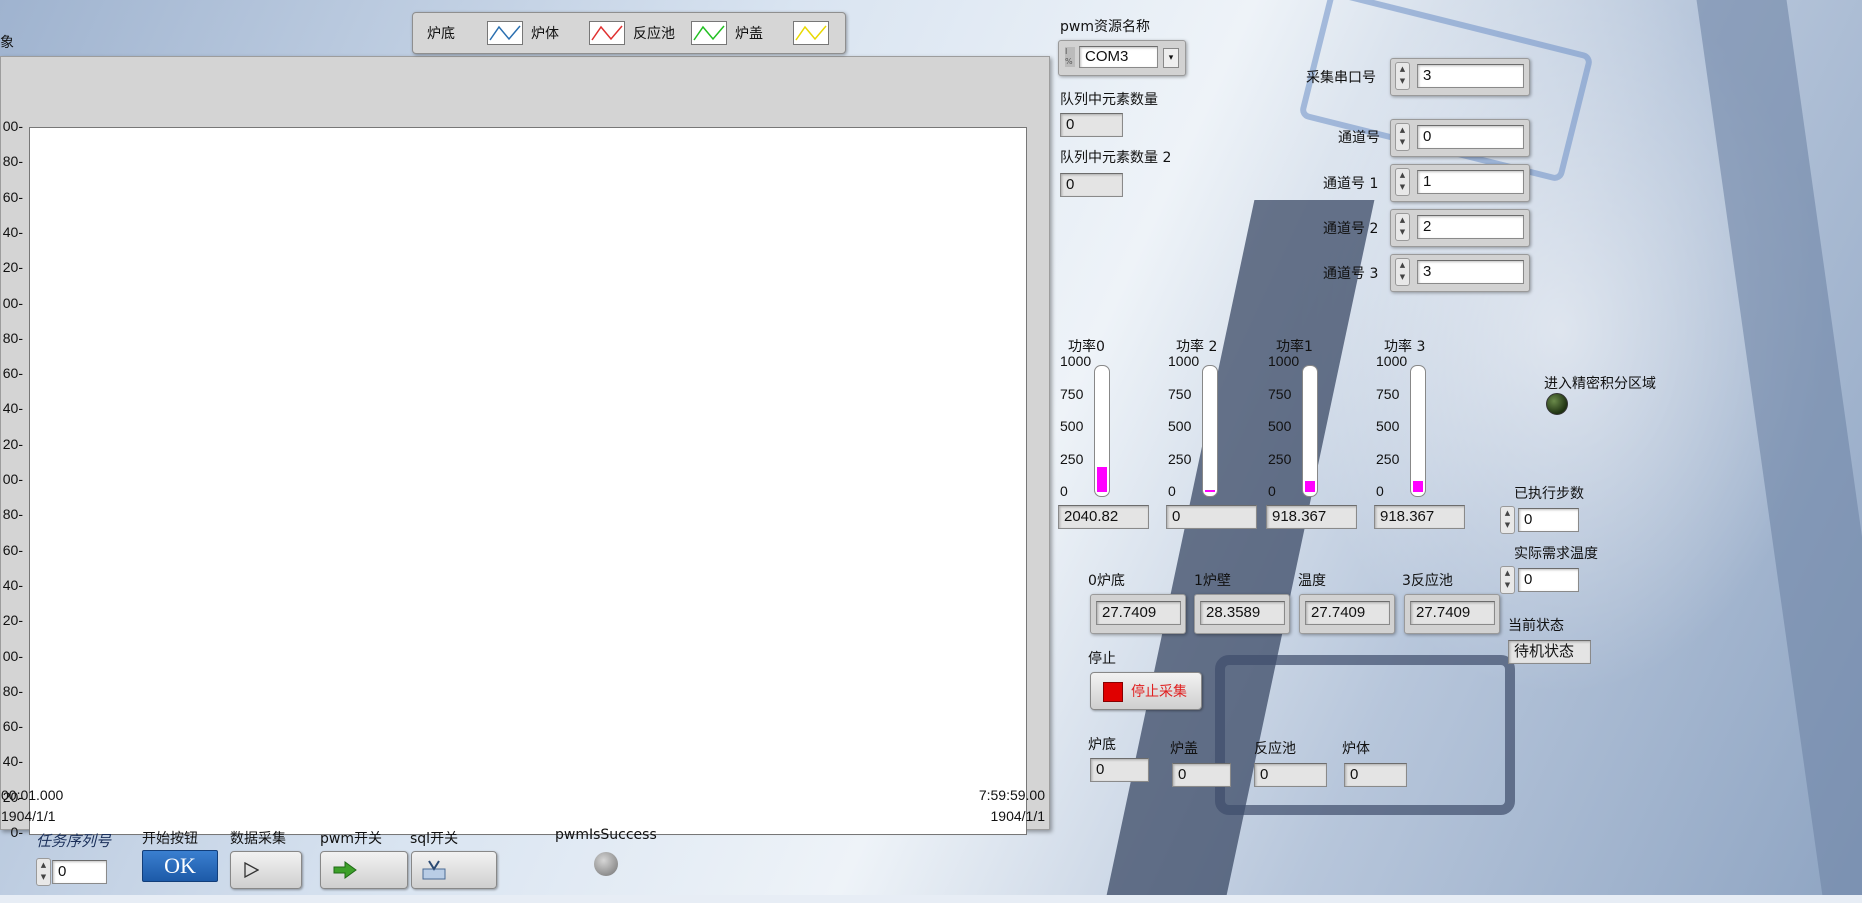 The height and width of the screenshot is (903, 1862). I want to click on plot-legend: 炉底 炉体 反应池 炉盖, so click(629, 33).